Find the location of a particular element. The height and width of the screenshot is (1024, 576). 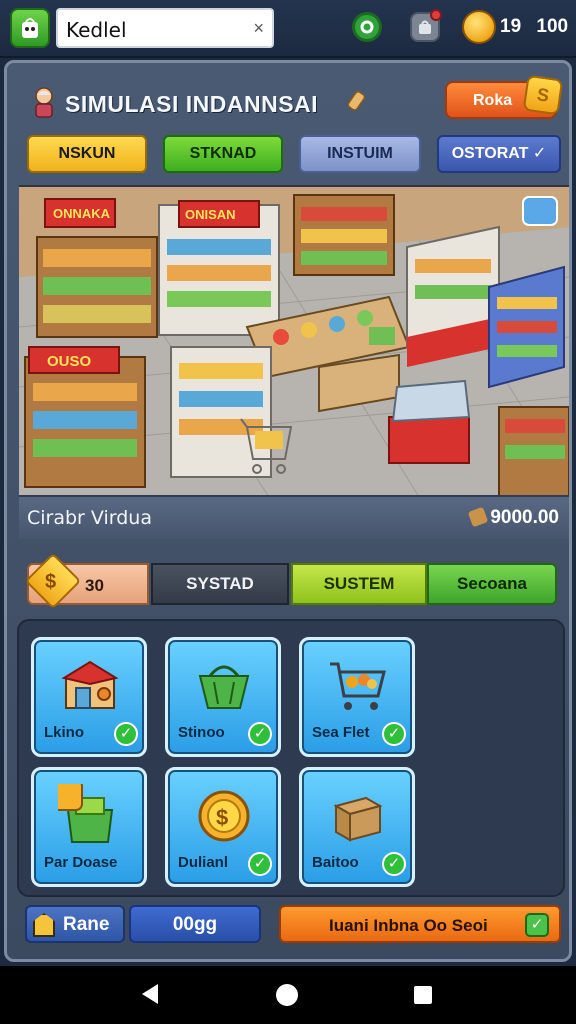

rank-button: Rane is located at coordinates (75, 924).